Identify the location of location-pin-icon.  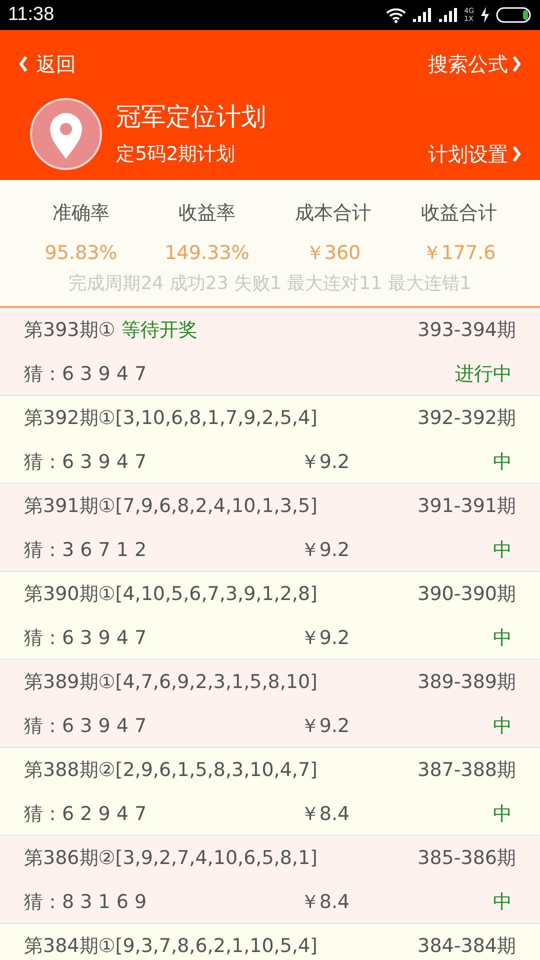
(66, 134).